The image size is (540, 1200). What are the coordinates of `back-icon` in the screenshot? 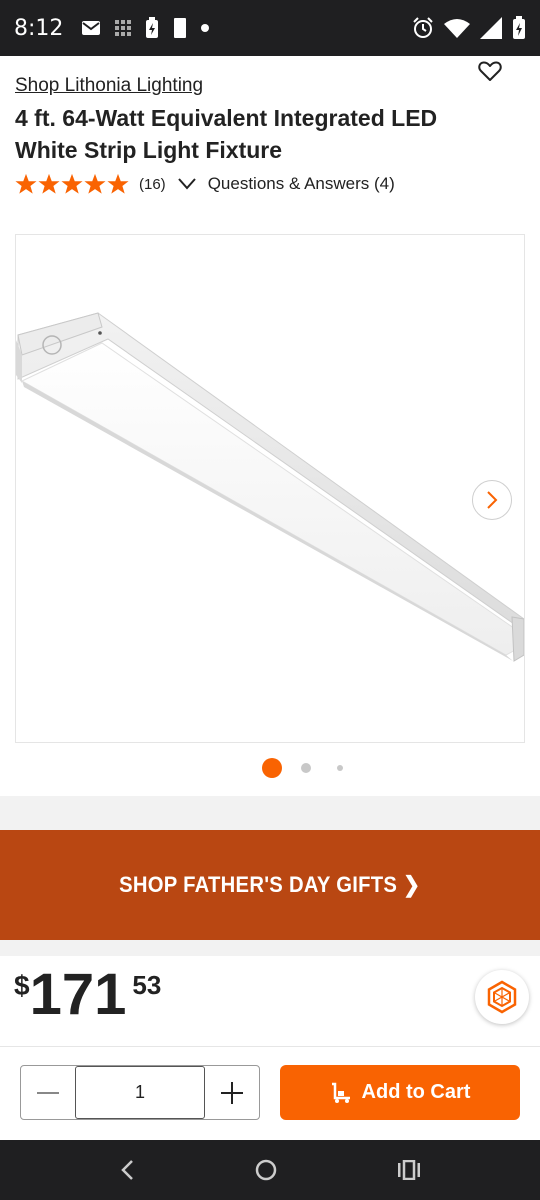 It's located at (127, 1170).